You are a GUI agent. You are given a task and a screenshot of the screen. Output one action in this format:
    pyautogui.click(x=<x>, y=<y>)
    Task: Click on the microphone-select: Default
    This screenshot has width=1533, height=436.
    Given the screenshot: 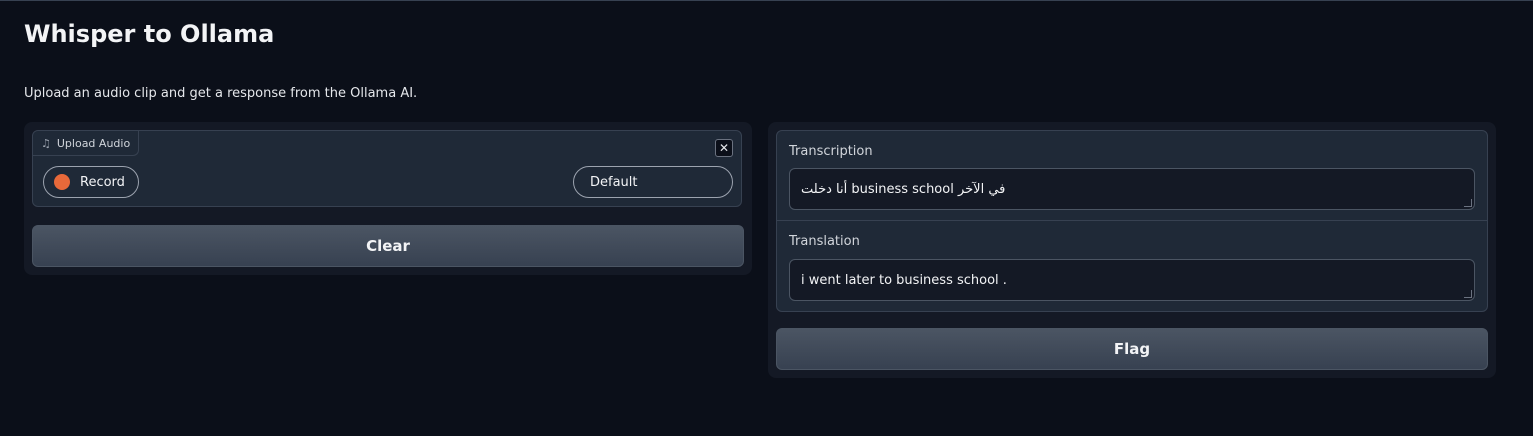 What is the action you would take?
    pyautogui.click(x=653, y=182)
    